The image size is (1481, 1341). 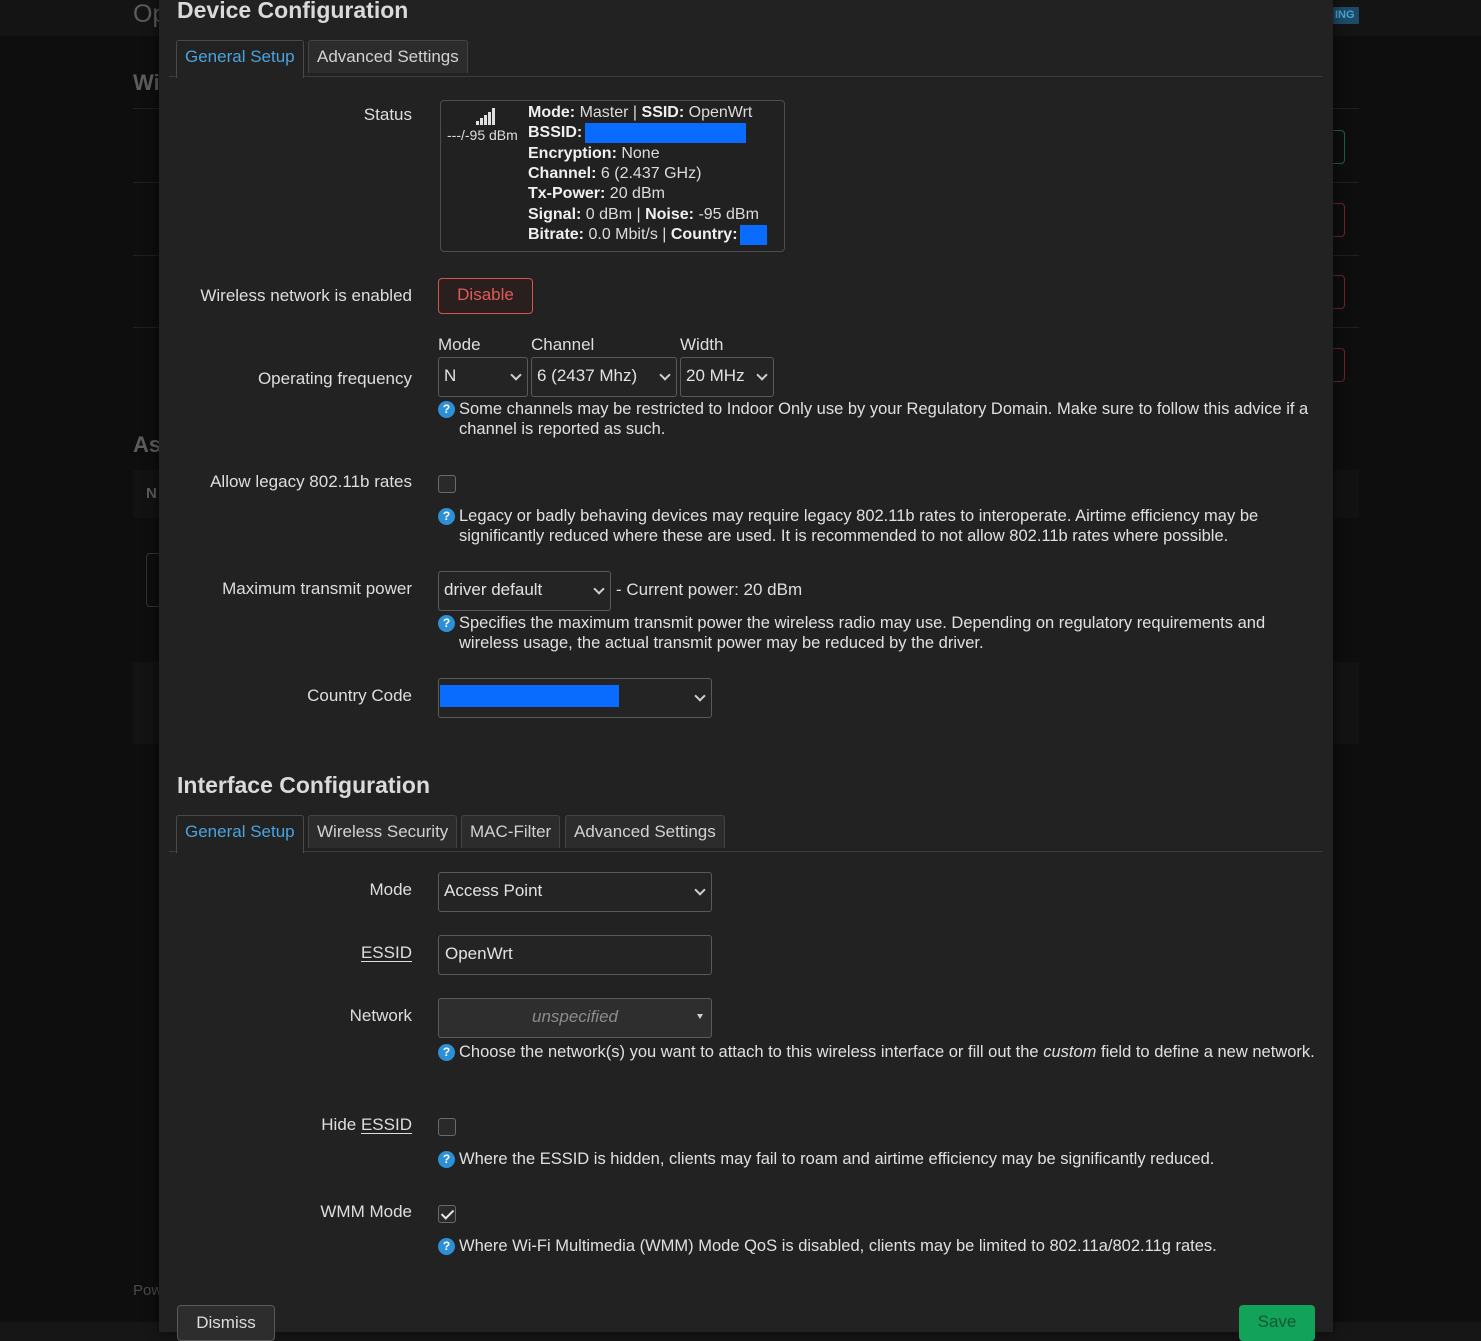 What do you see at coordinates (572, 153) in the screenshot?
I see `status-encryption-key: Encryption:` at bounding box center [572, 153].